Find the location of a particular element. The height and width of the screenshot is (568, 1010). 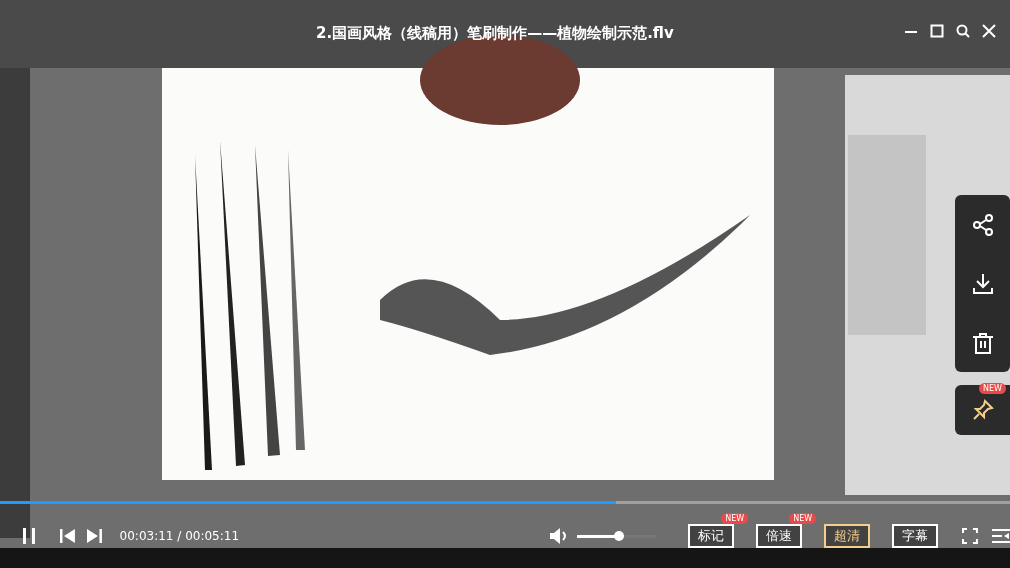

player-option-button: 标记 is located at coordinates (711, 536).